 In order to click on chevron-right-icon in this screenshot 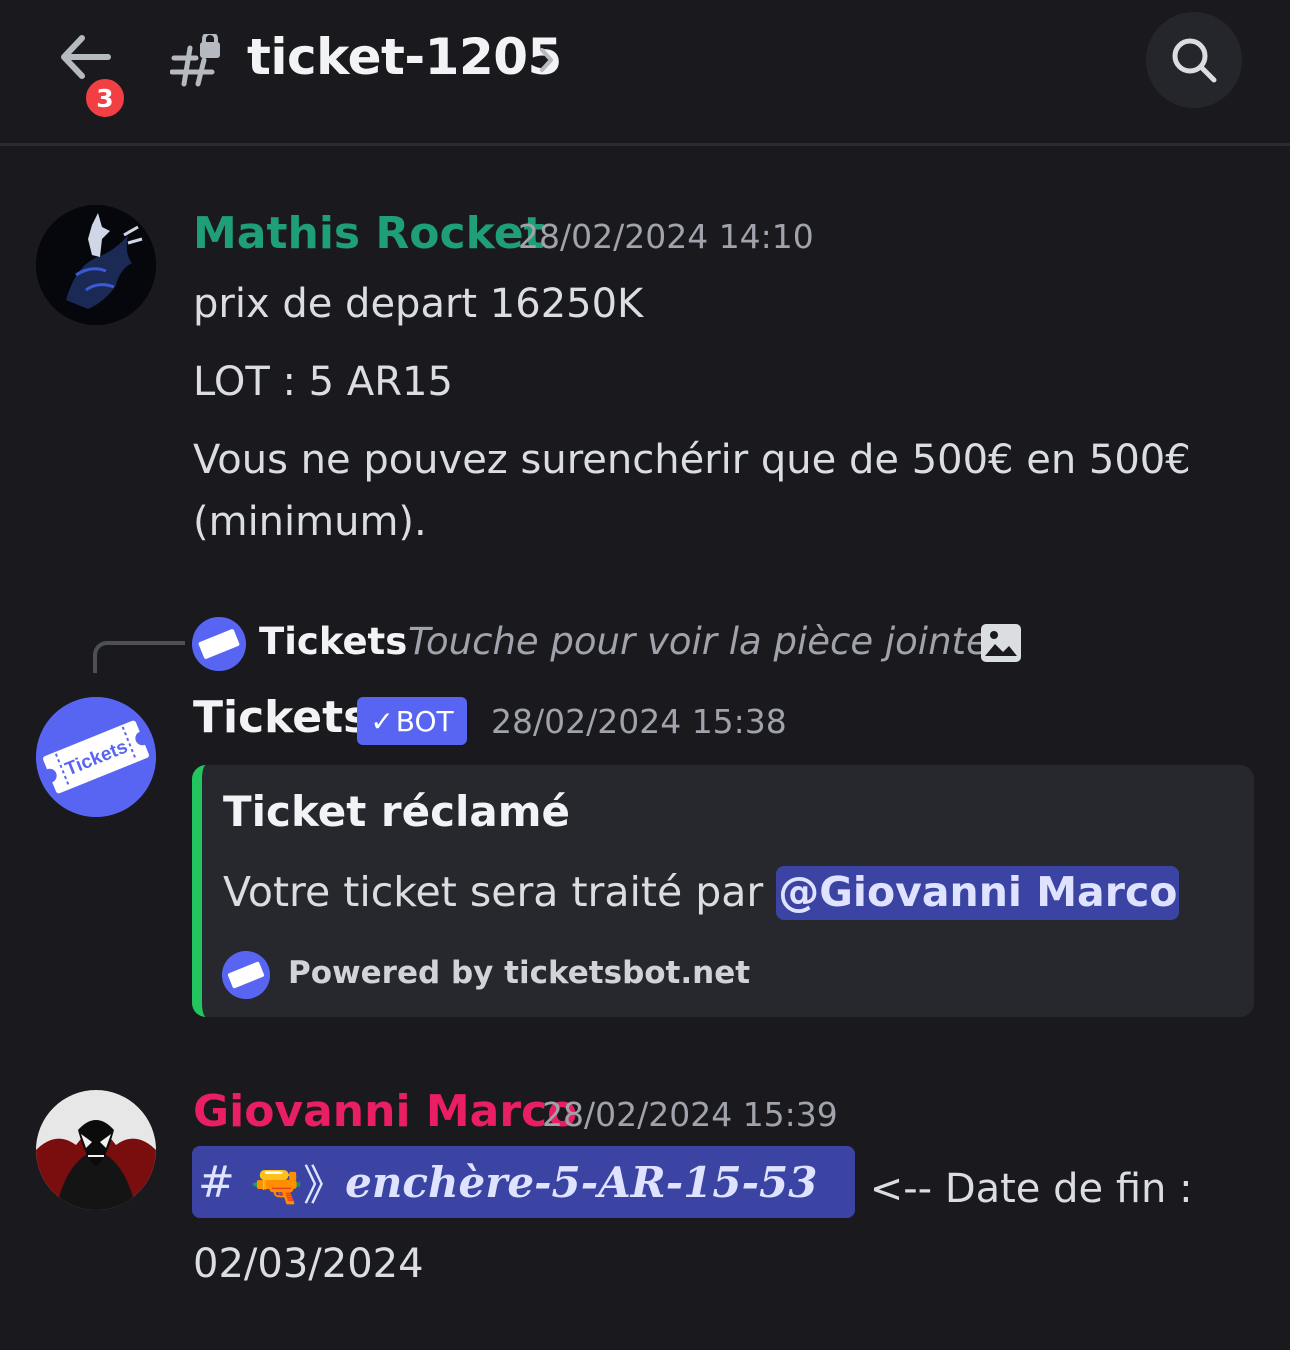, I will do `click(547, 60)`.